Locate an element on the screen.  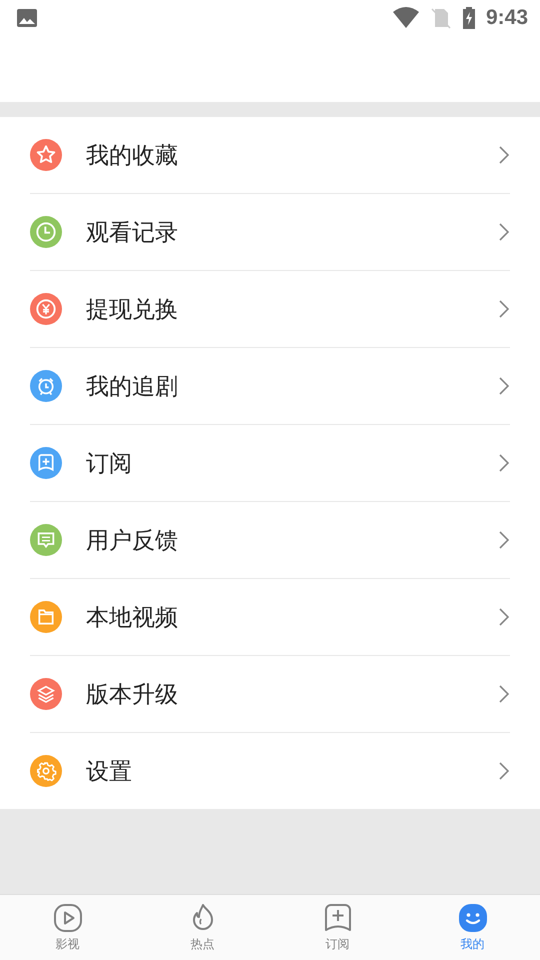
no-sim-icon is located at coordinates (441, 18).